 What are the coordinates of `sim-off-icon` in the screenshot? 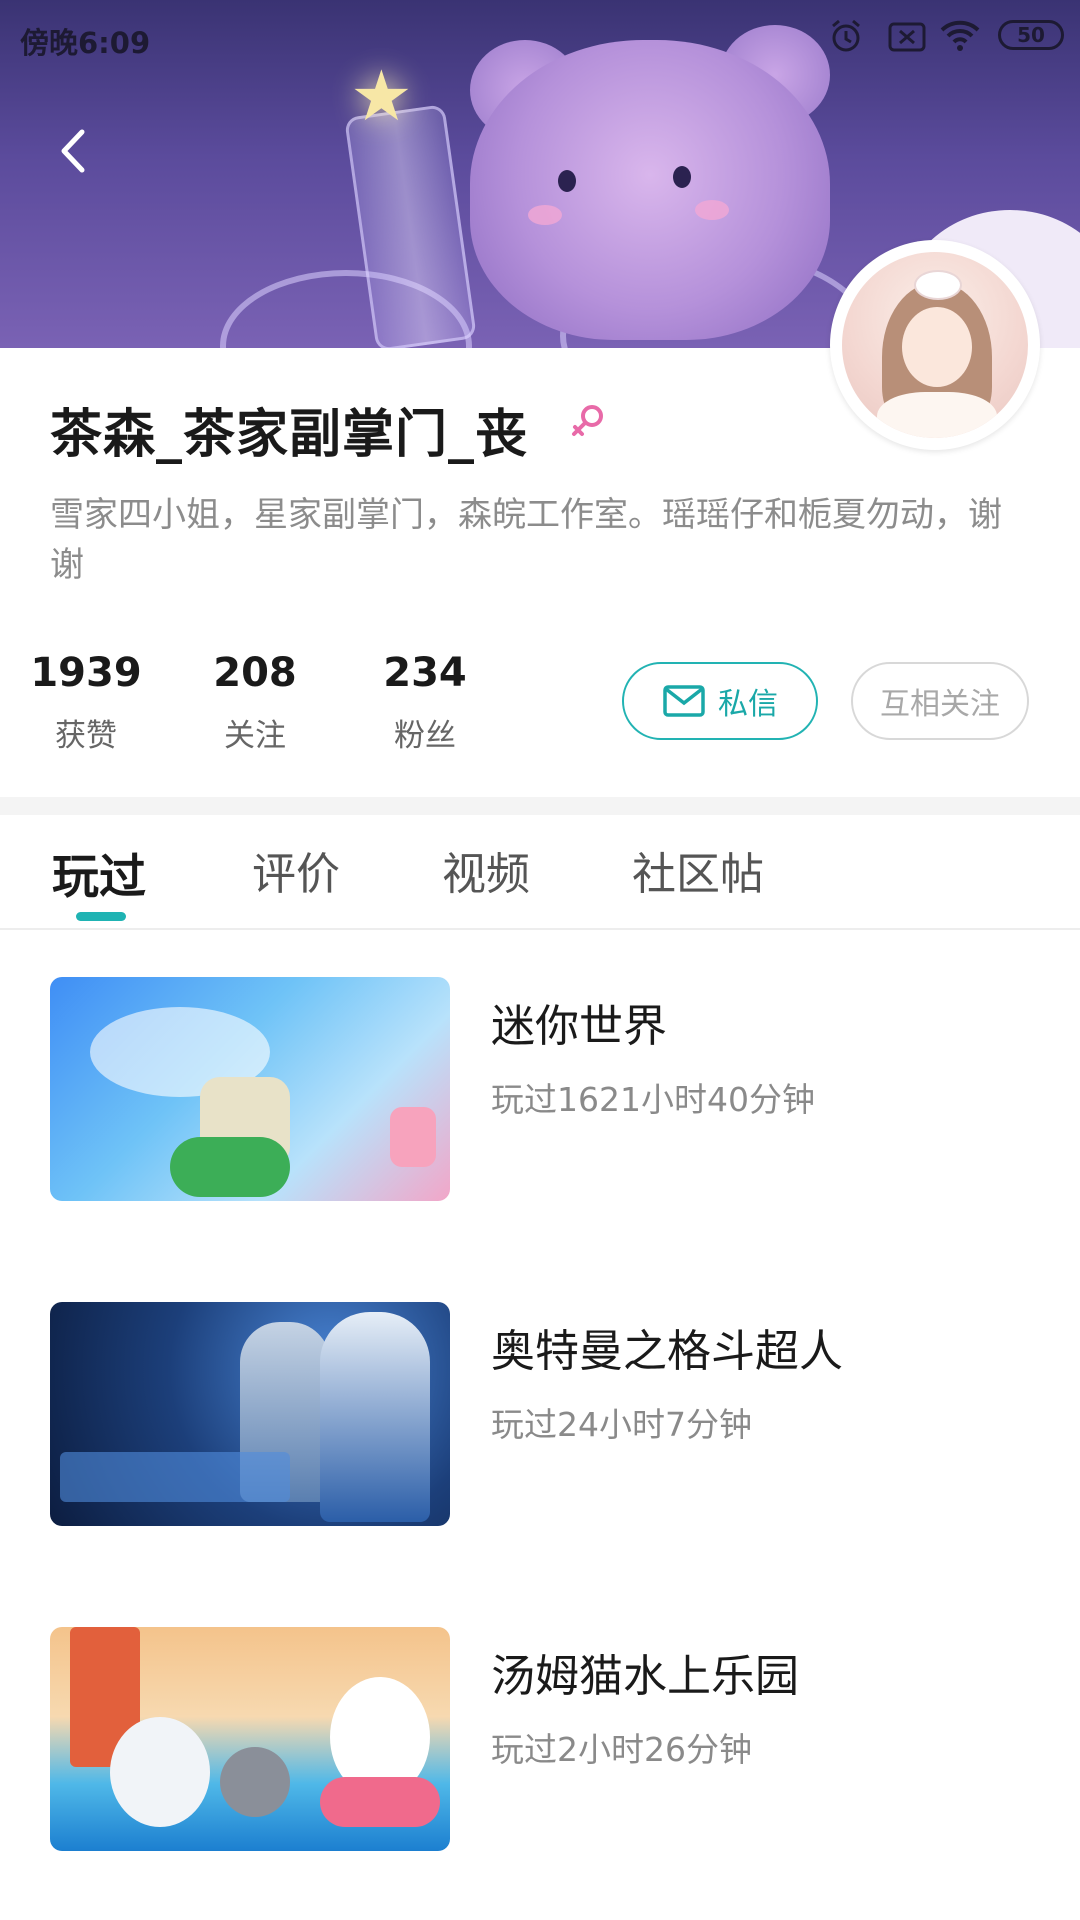 It's located at (907, 37).